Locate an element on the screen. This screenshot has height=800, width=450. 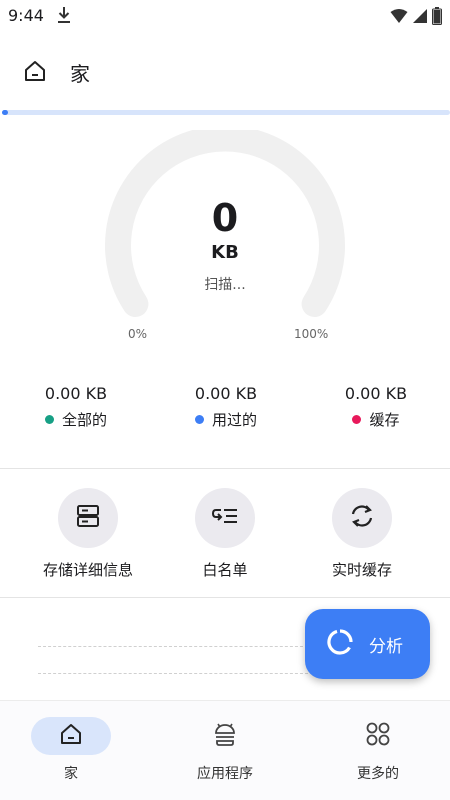
gauge-unit: KB is located at coordinates (225, 252).